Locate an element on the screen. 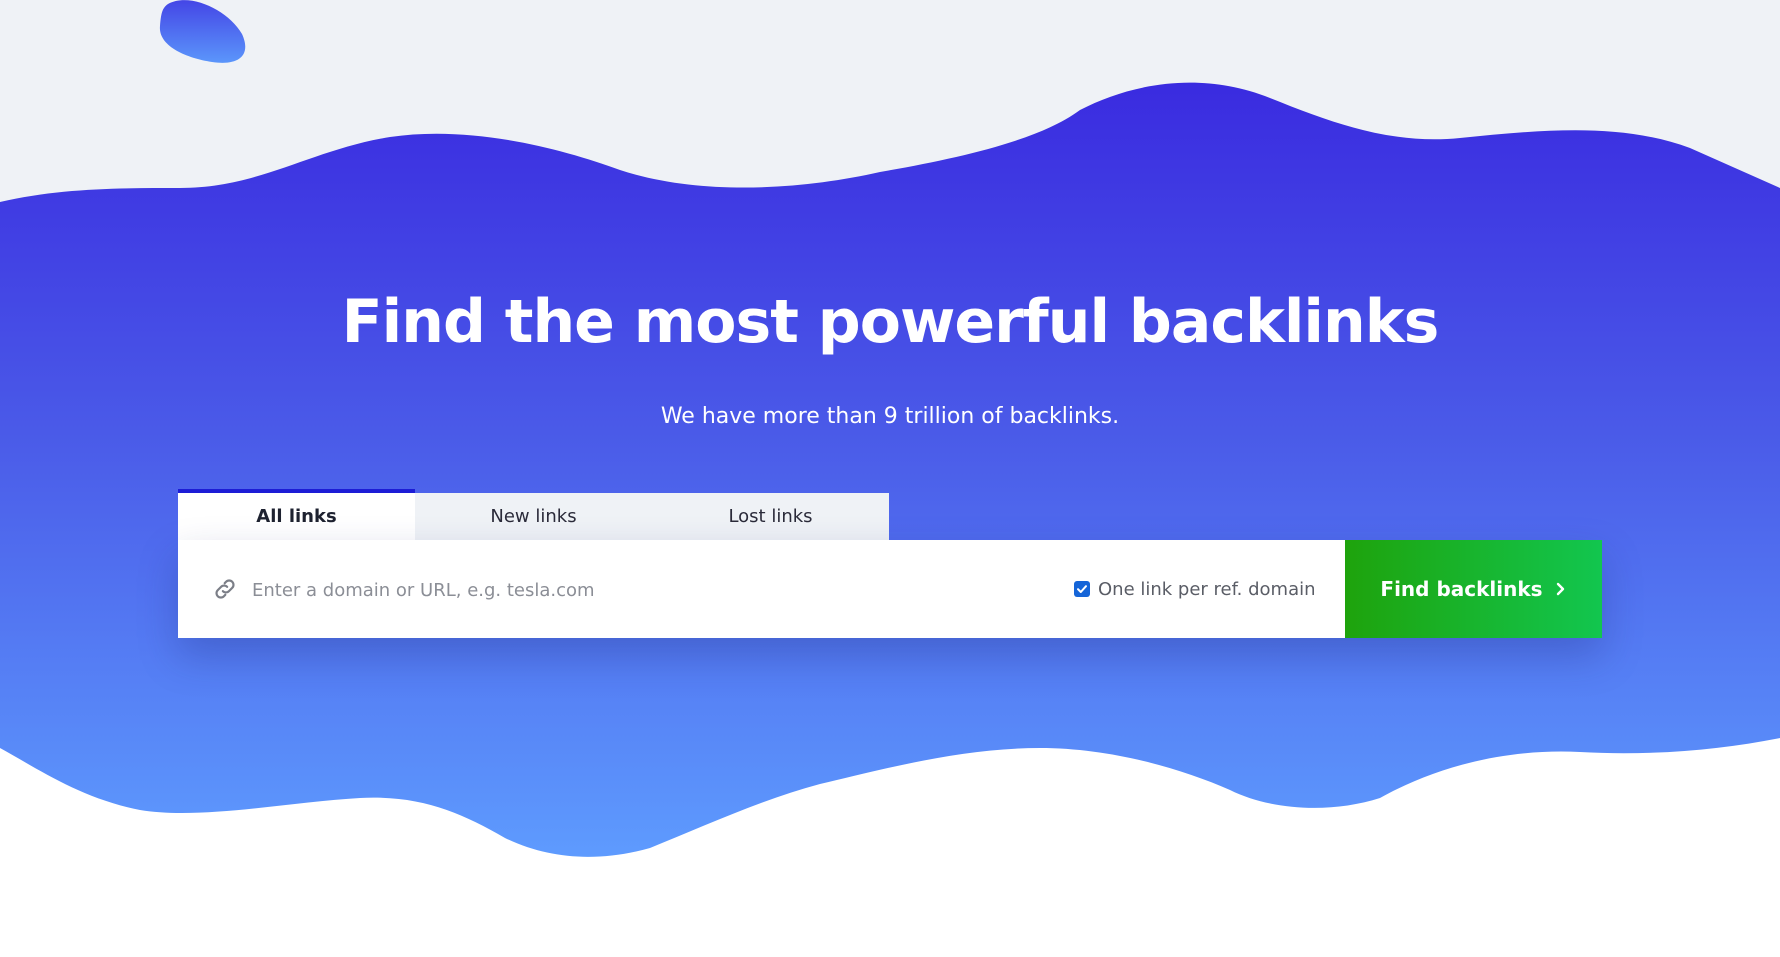 The height and width of the screenshot is (957, 1780). chevron-right-icon is located at coordinates (1560, 589).